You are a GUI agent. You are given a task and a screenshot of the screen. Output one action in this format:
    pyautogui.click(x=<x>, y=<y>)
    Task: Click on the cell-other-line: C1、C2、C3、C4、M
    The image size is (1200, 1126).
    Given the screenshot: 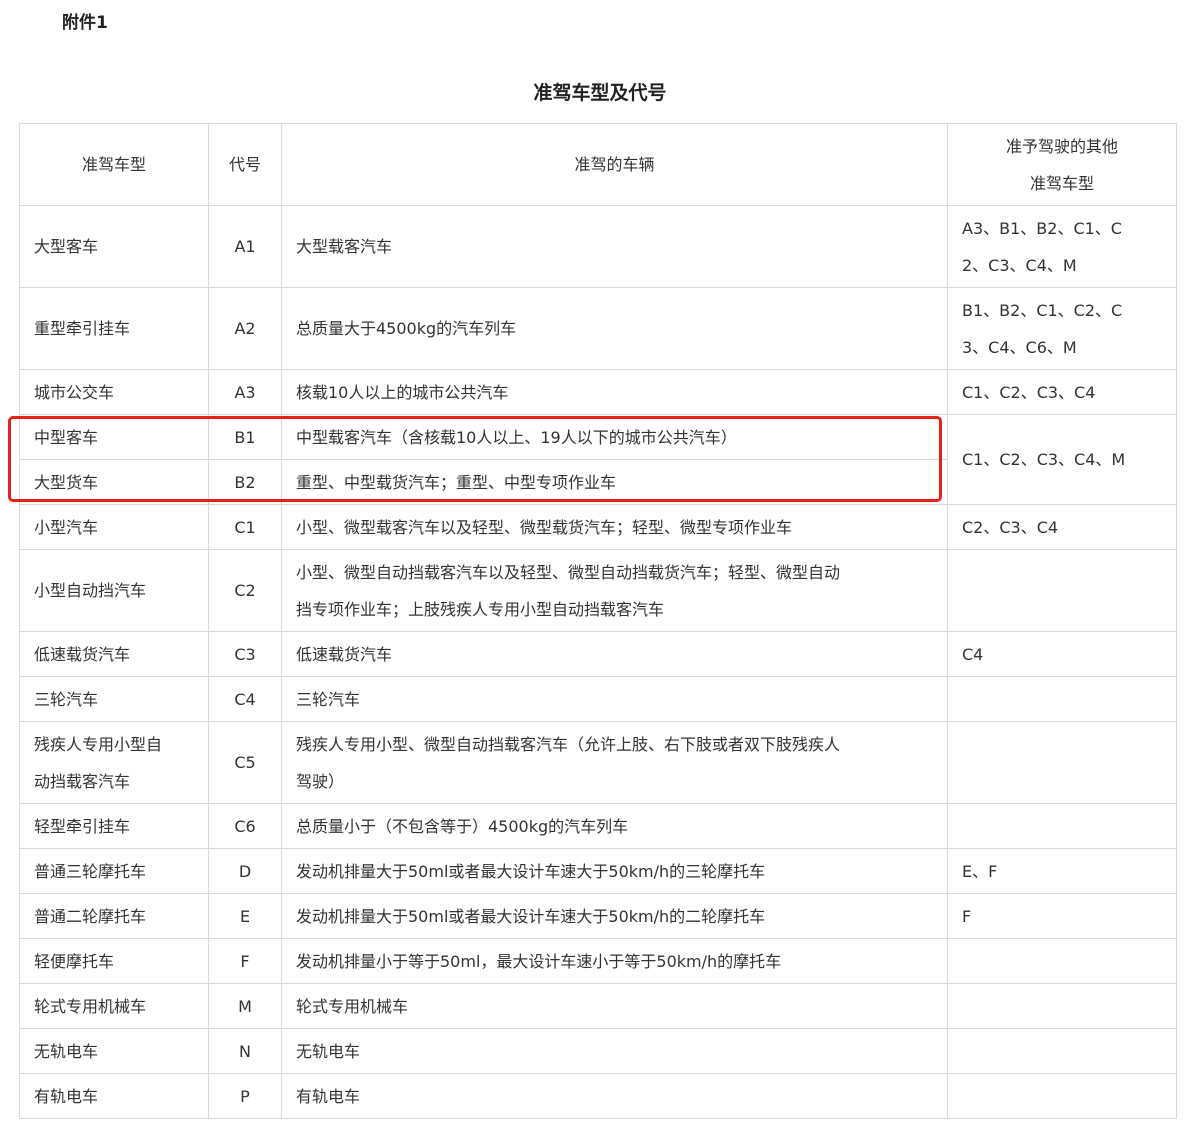 What is the action you would take?
    pyautogui.click(x=1044, y=459)
    